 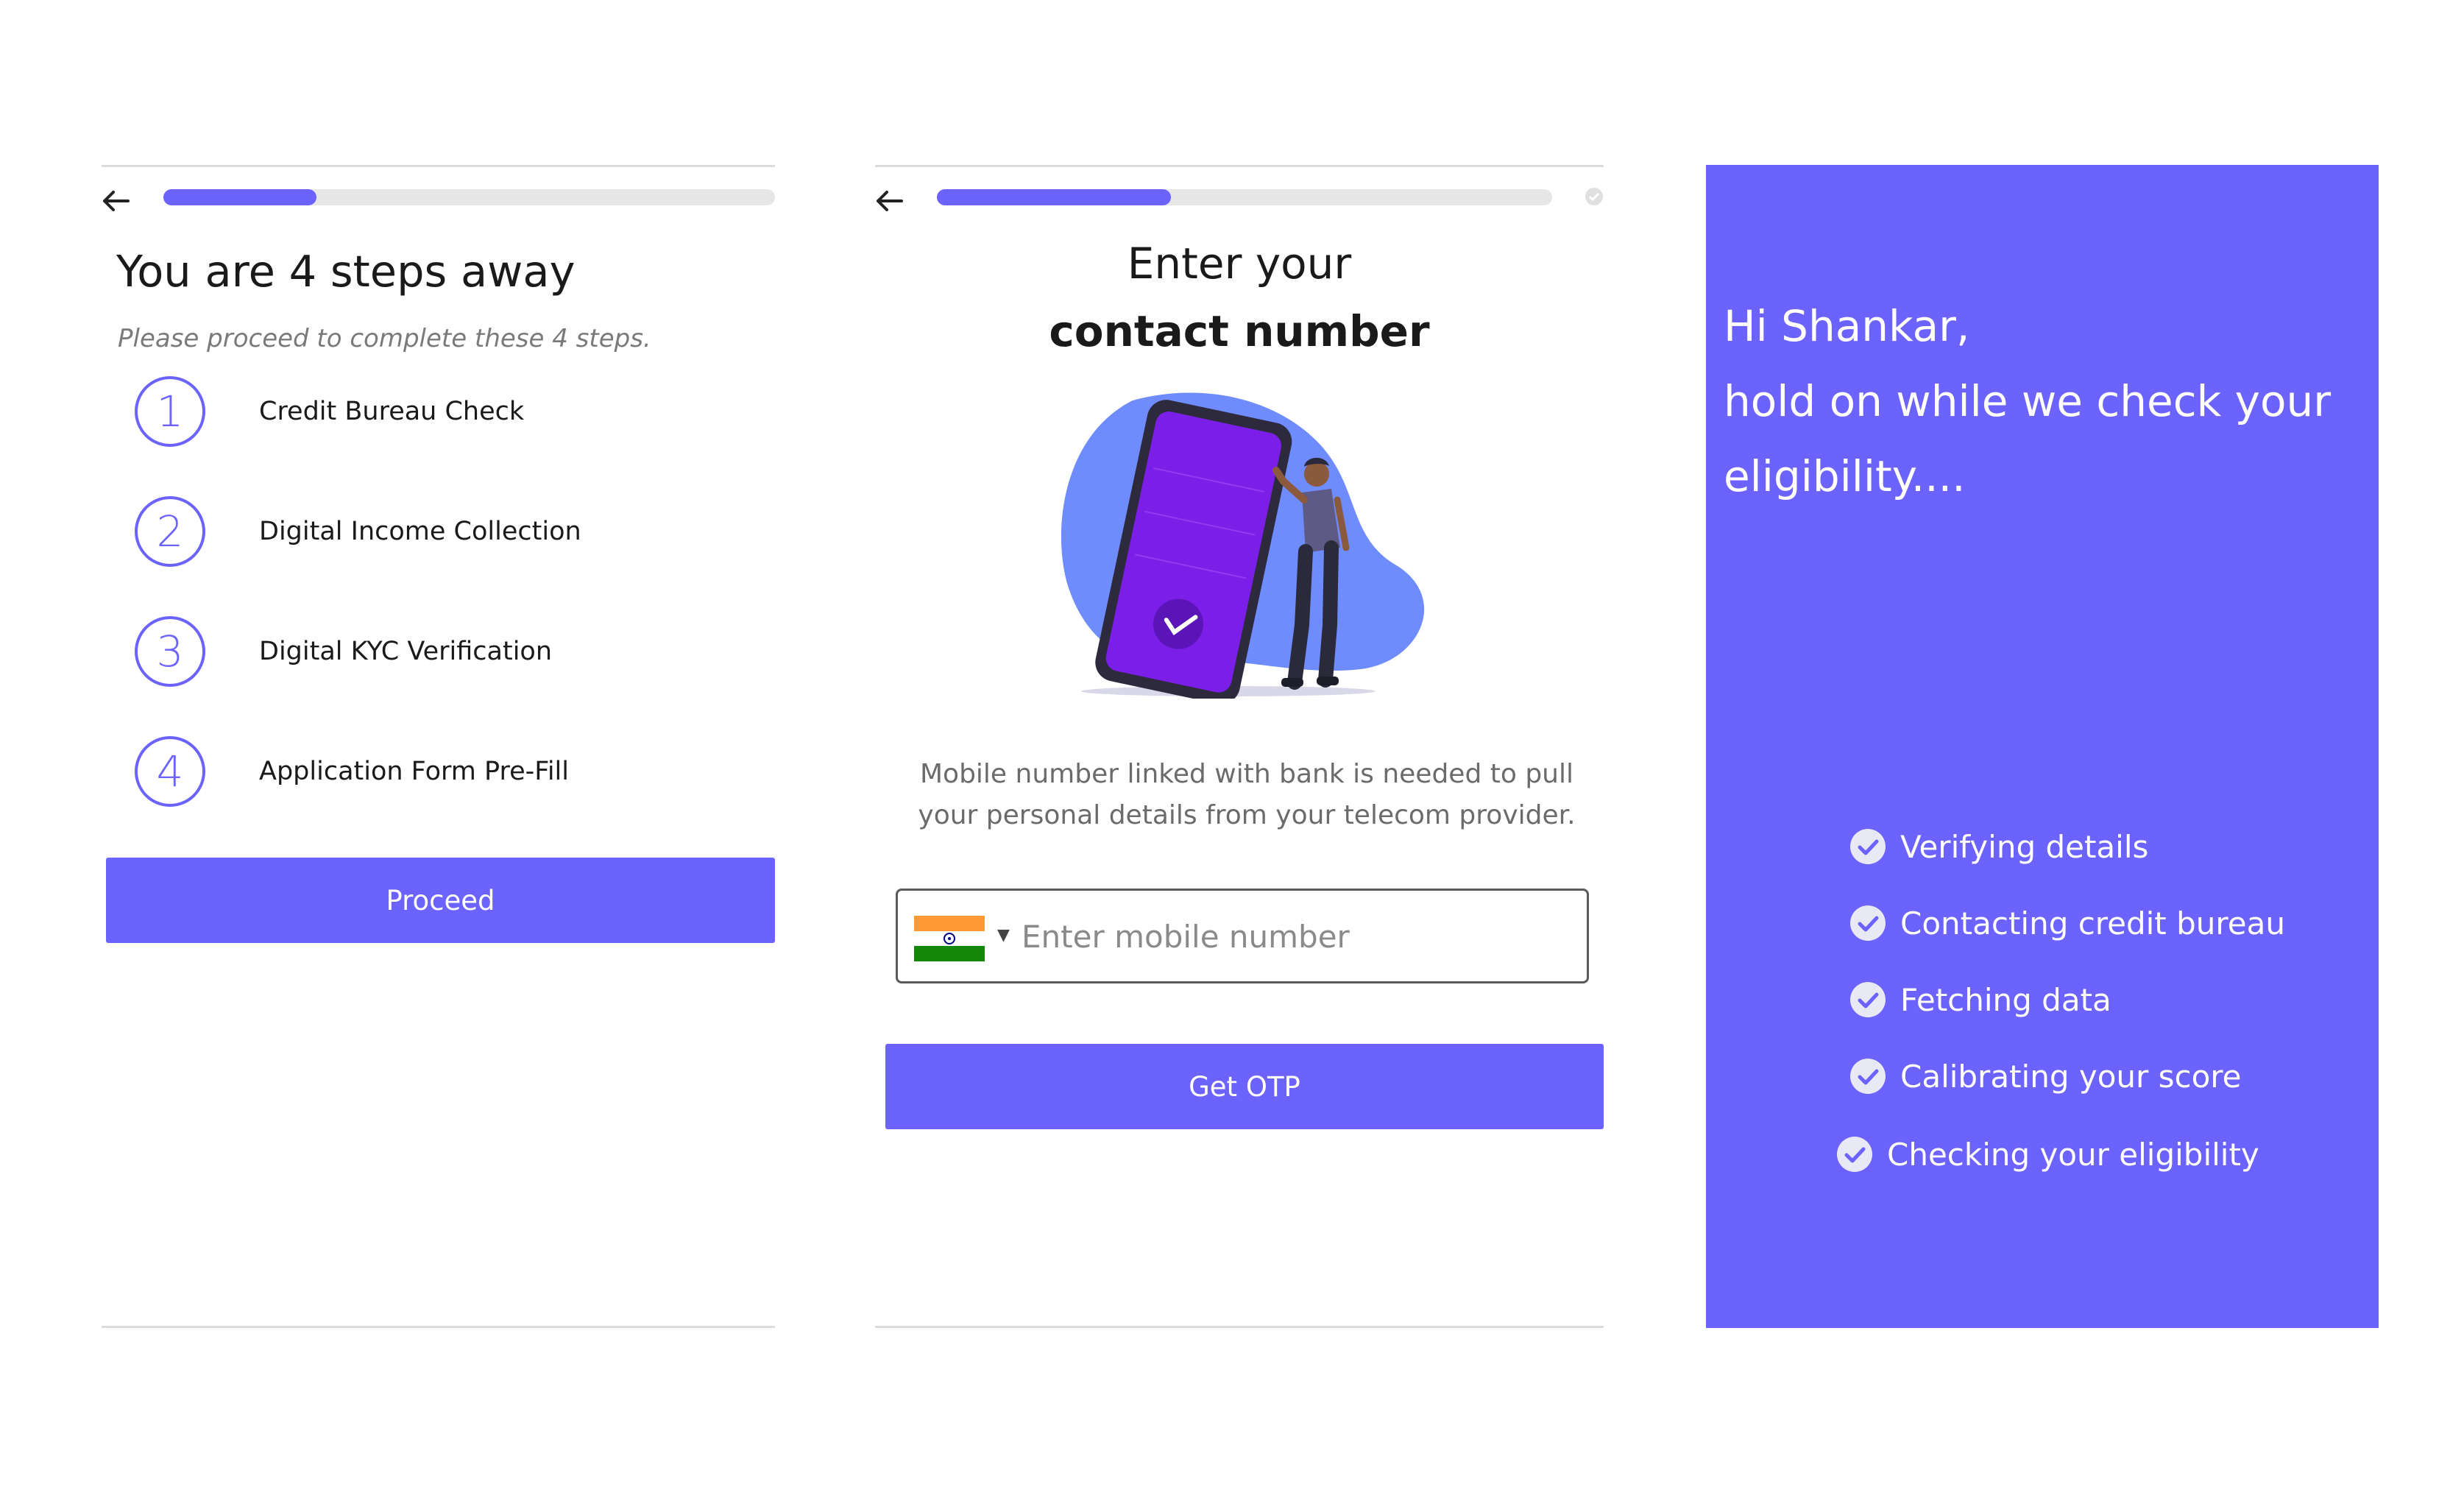 I want to click on checklist-label: Fetching data, so click(x=2005, y=999).